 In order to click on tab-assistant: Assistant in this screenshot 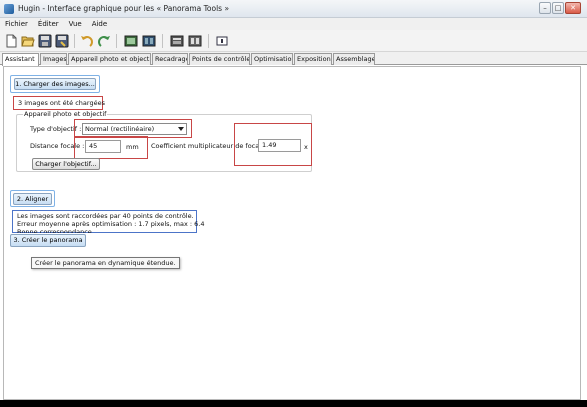, I will do `click(20, 59)`.